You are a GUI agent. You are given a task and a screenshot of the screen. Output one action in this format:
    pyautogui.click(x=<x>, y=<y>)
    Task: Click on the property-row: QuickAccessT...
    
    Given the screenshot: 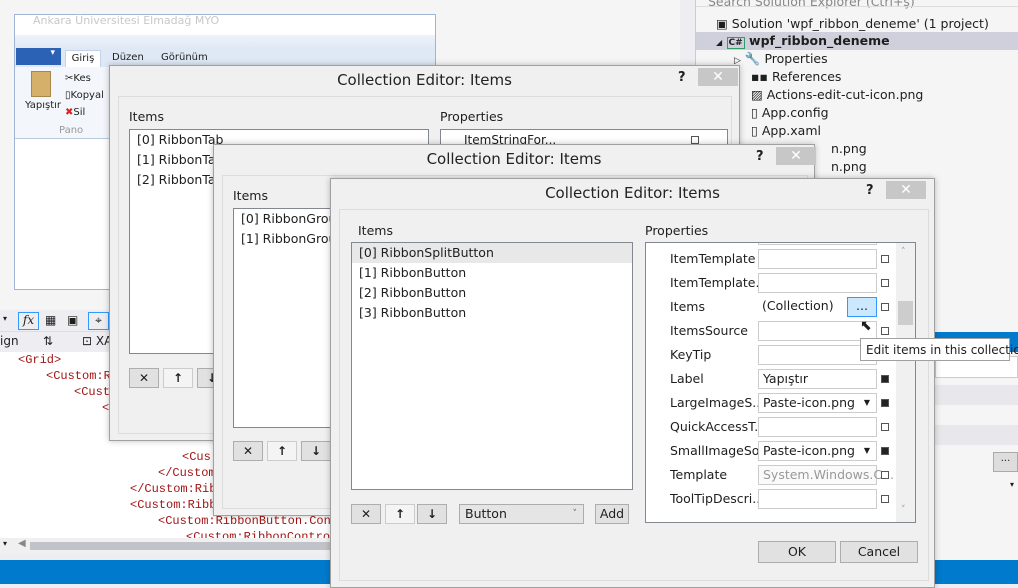 What is the action you would take?
    pyautogui.click(x=771, y=427)
    